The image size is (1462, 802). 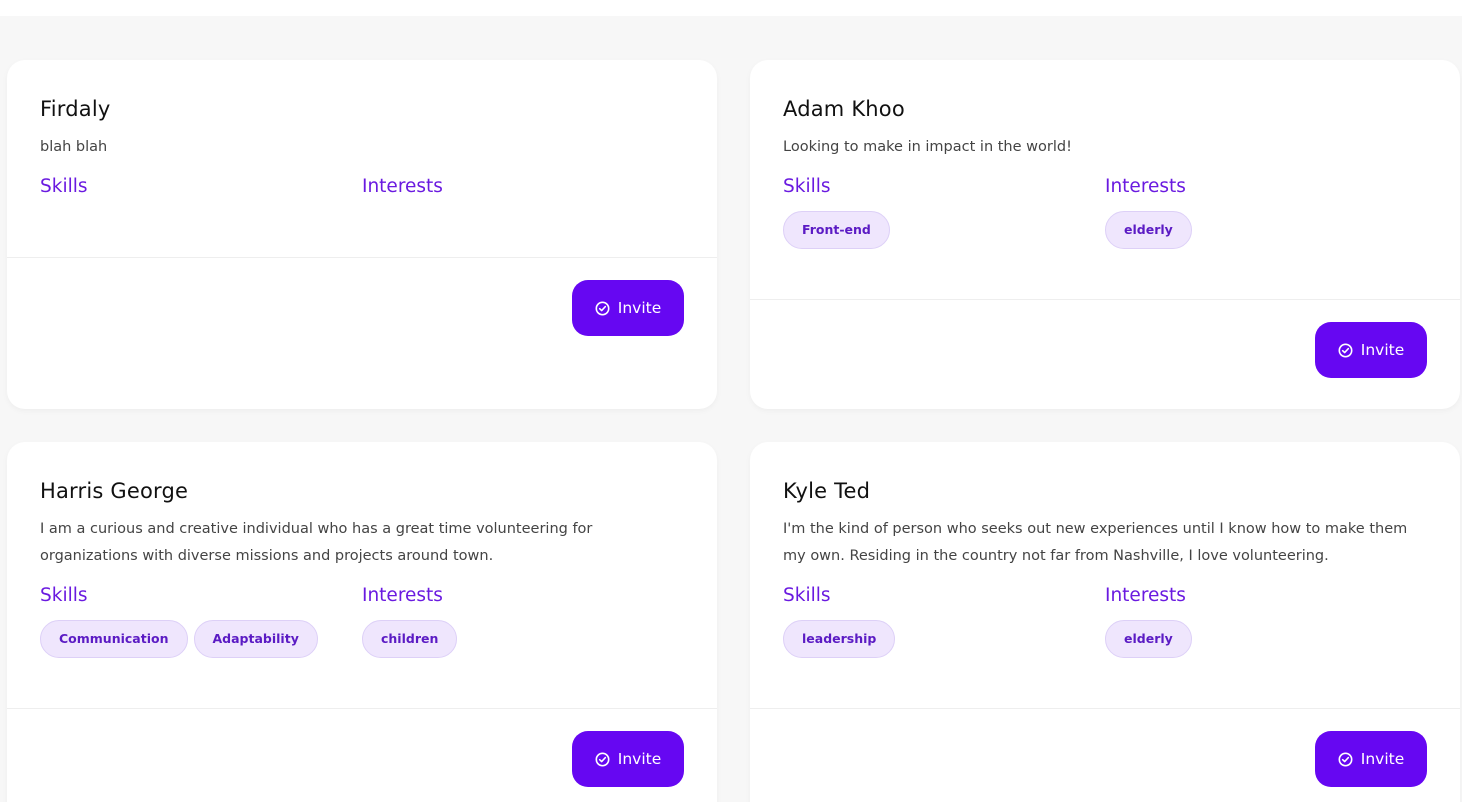 I want to click on skills-section: Skills Communication Adaptability, so click(x=201, y=621).